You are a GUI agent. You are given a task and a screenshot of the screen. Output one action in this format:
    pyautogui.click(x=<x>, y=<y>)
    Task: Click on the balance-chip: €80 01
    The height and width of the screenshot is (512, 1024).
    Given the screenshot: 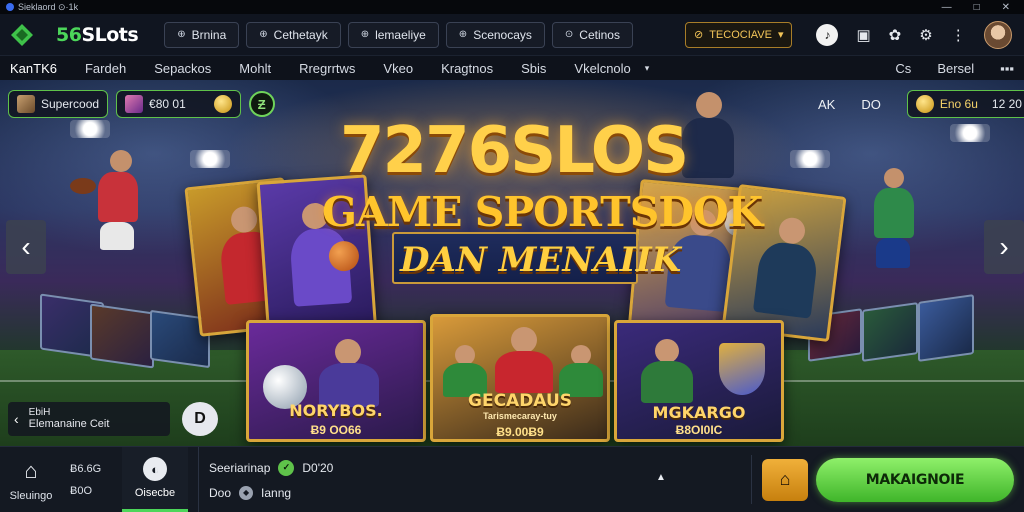 What is the action you would take?
    pyautogui.click(x=178, y=104)
    